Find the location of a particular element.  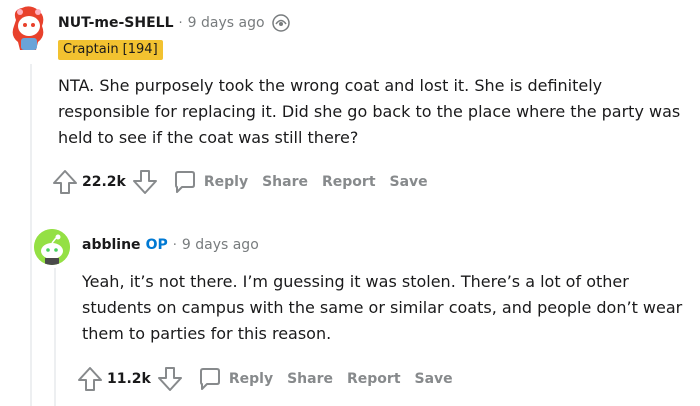

comment-actions: 11.2k Reply Share Report Save is located at coordinates (265, 379).